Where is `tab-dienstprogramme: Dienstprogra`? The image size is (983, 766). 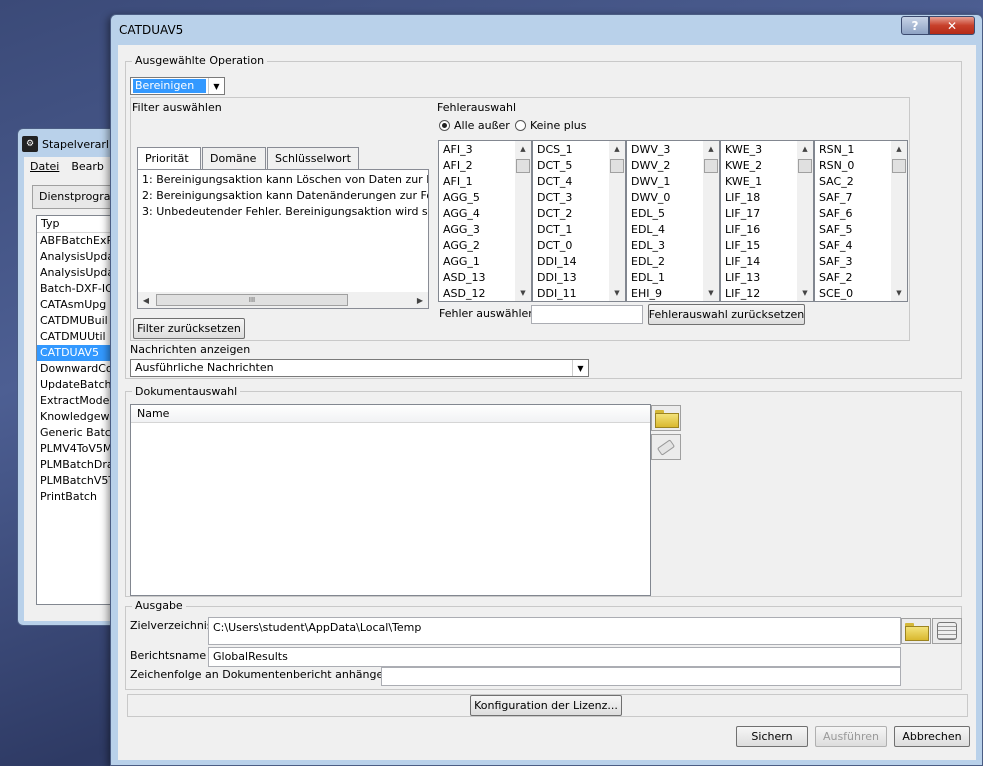 tab-dienstprogramme: Dienstprogra is located at coordinates (77, 197).